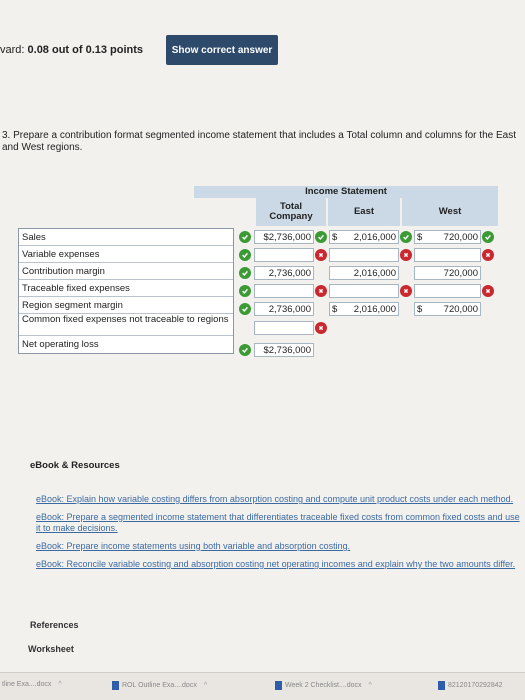  Describe the element at coordinates (364, 237) in the screenshot. I see `input-sales-east: $2,016,000` at that location.